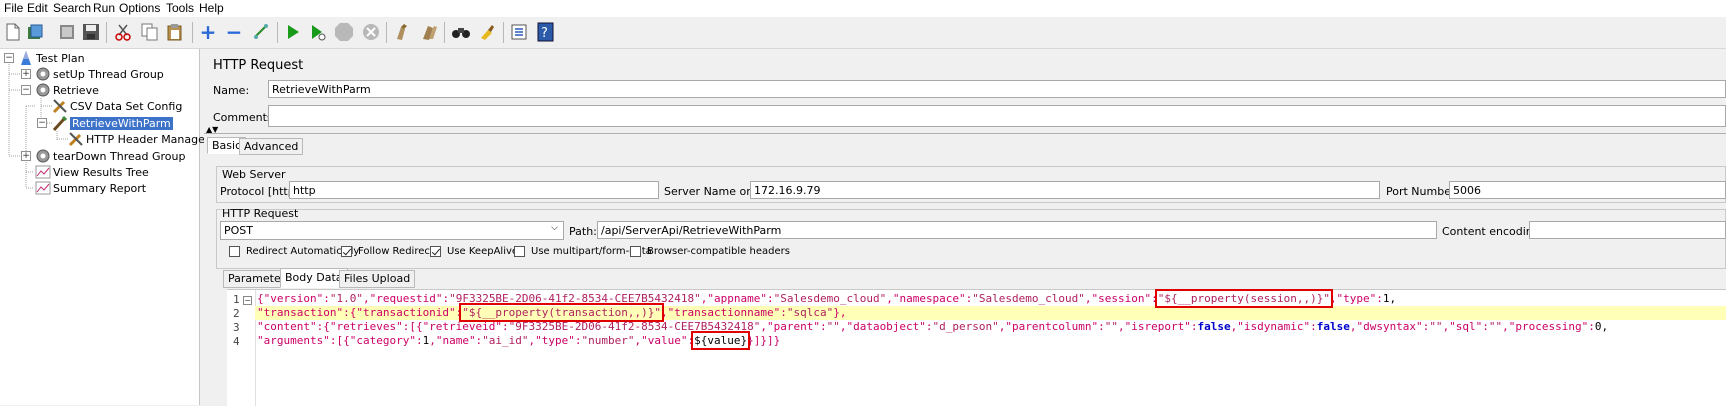  I want to click on tree-item-label: View Results Tree, so click(101, 172).